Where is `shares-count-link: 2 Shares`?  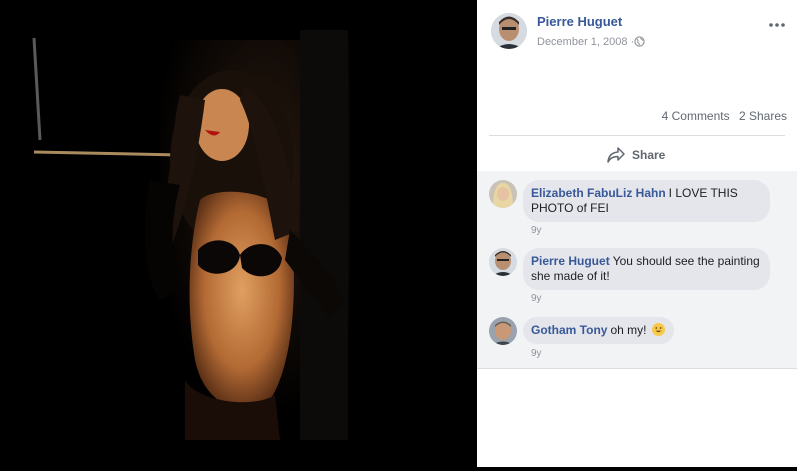 shares-count-link: 2 Shares is located at coordinates (763, 116).